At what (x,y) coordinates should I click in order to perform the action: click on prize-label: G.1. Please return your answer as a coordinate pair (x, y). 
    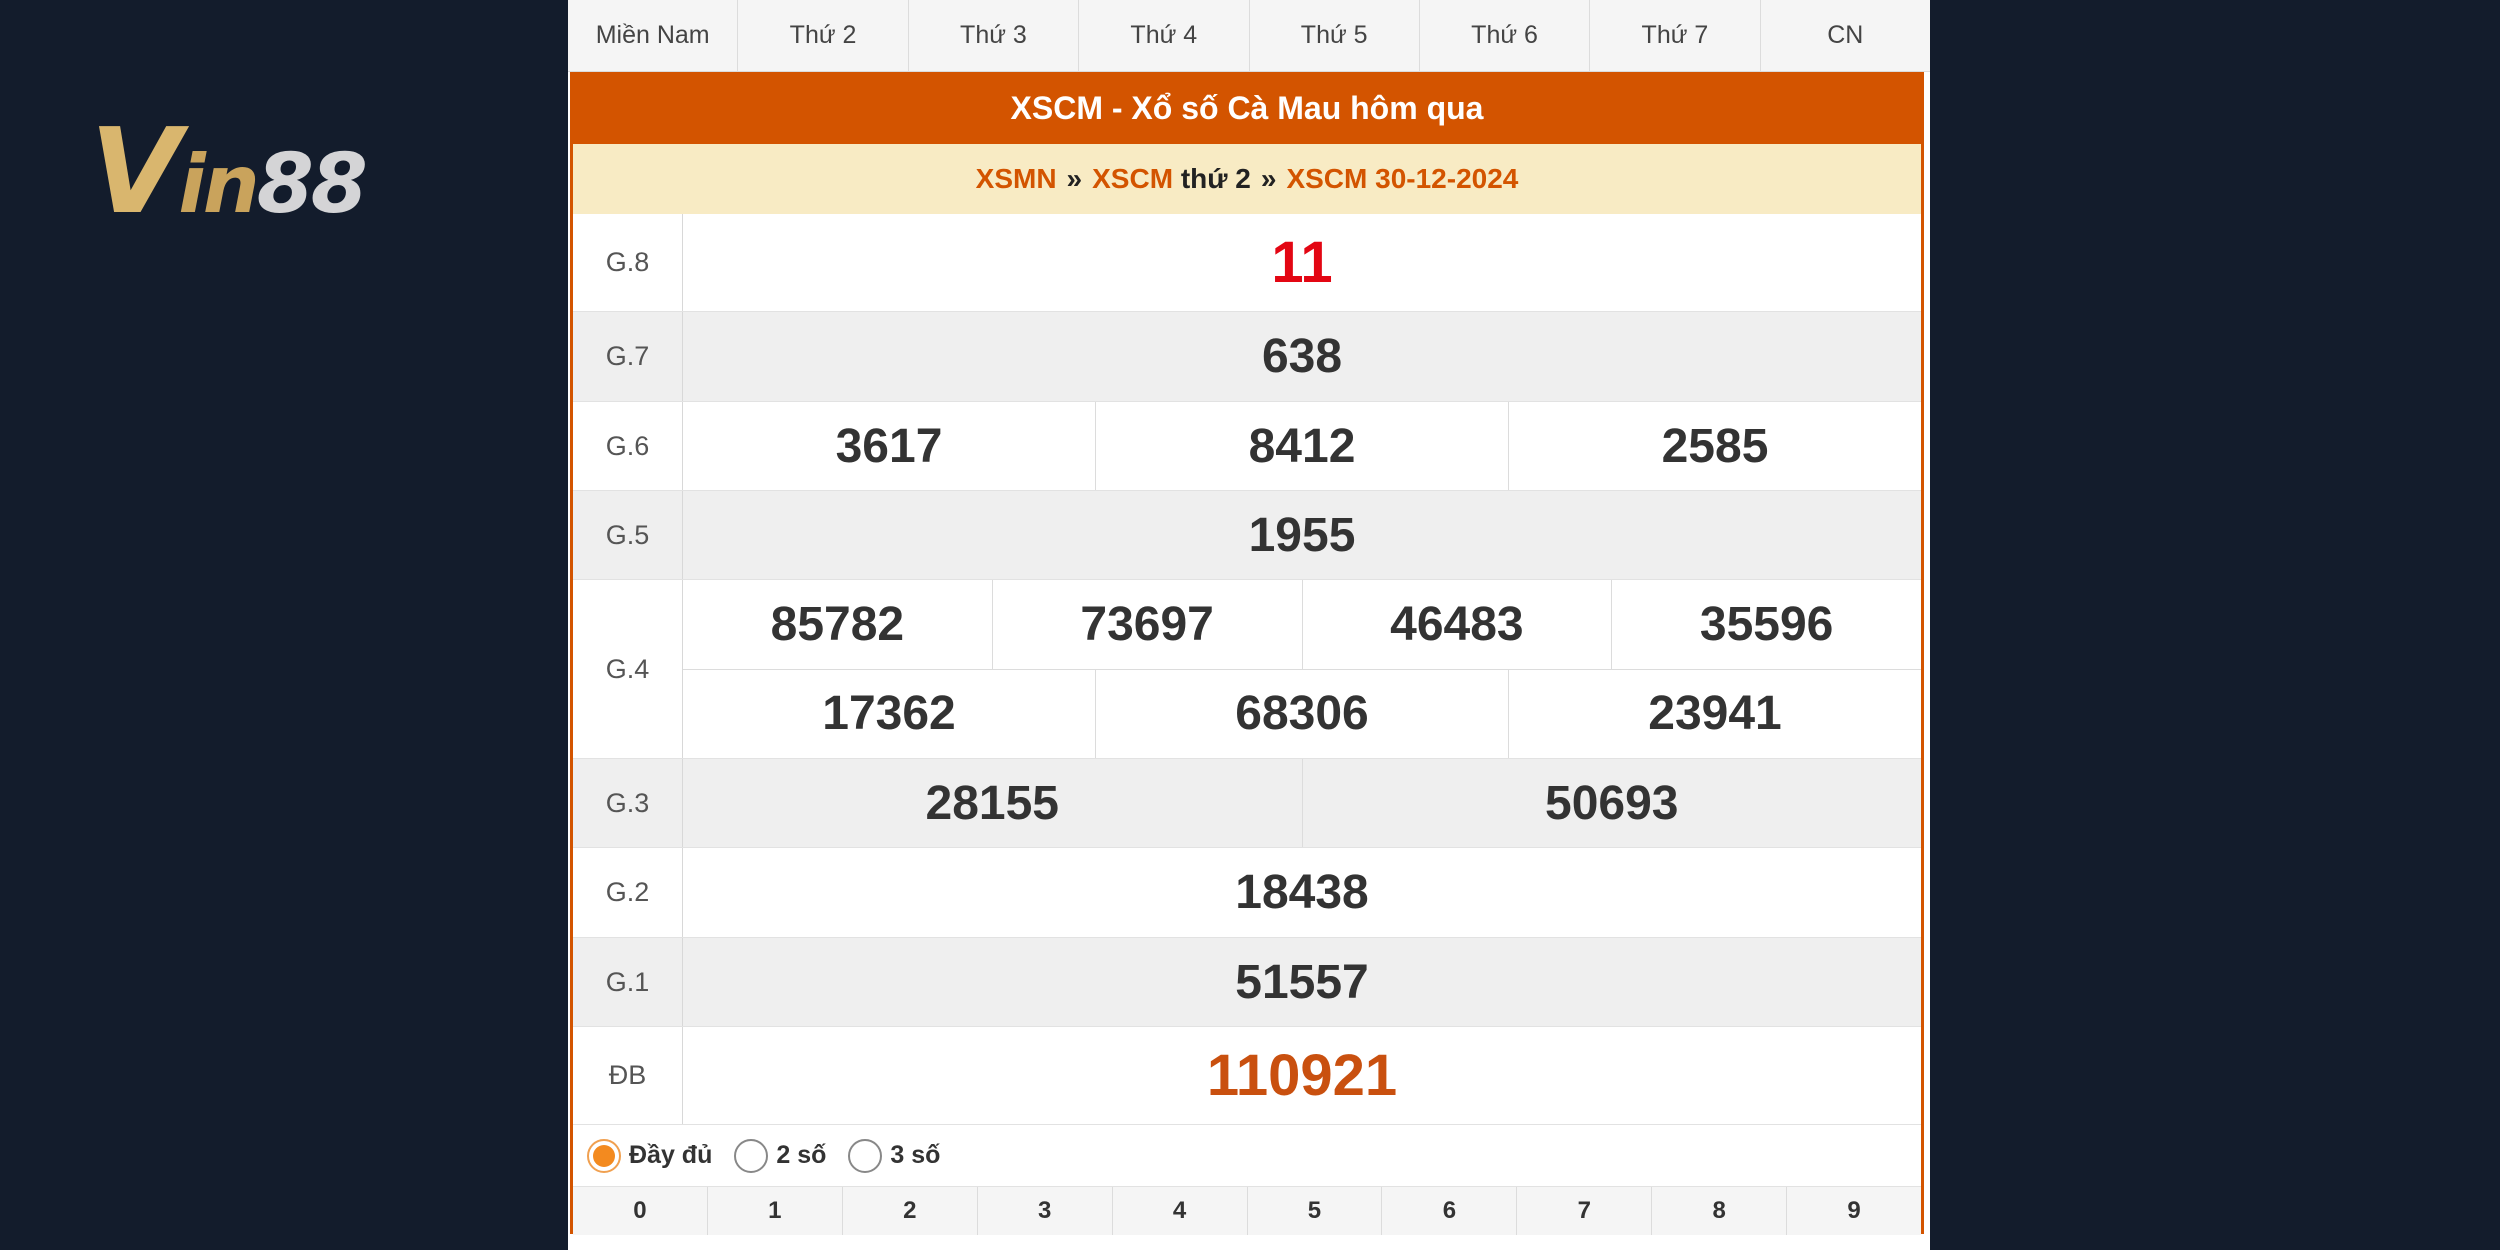
    Looking at the image, I should click on (628, 982).